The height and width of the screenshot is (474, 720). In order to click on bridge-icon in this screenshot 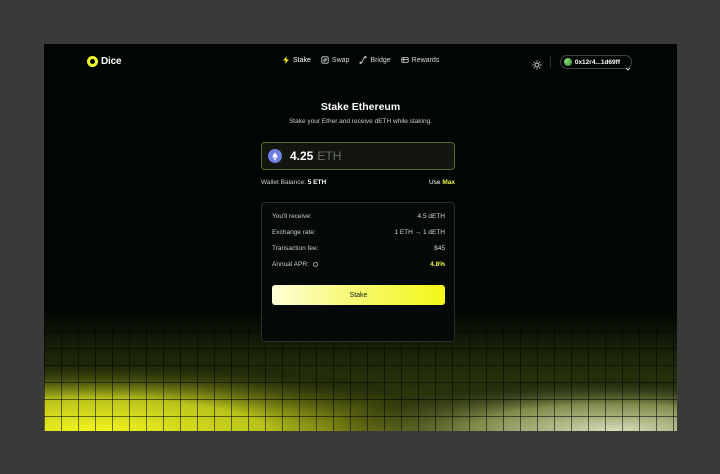, I will do `click(363, 60)`.